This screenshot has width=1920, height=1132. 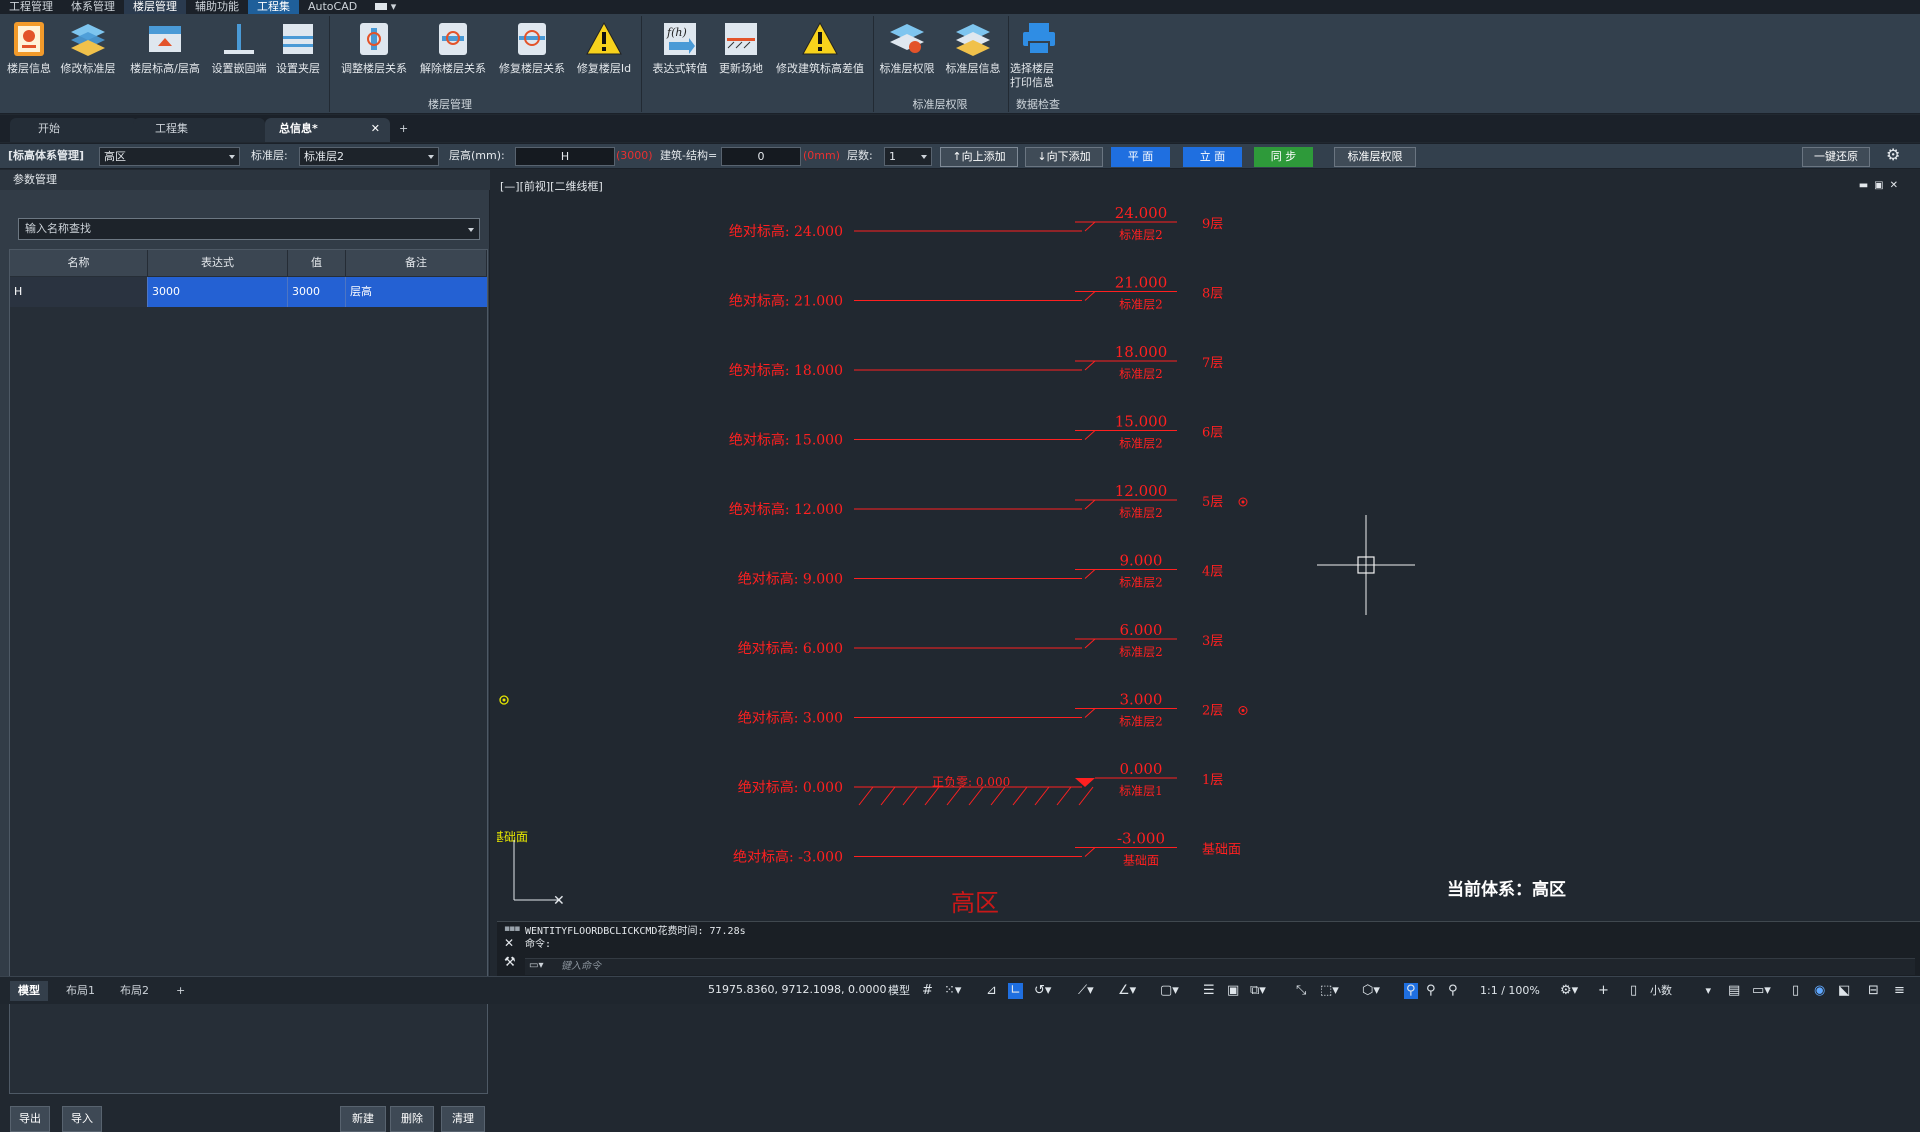 What do you see at coordinates (79, 292) in the screenshot?
I see `cell-name: H` at bounding box center [79, 292].